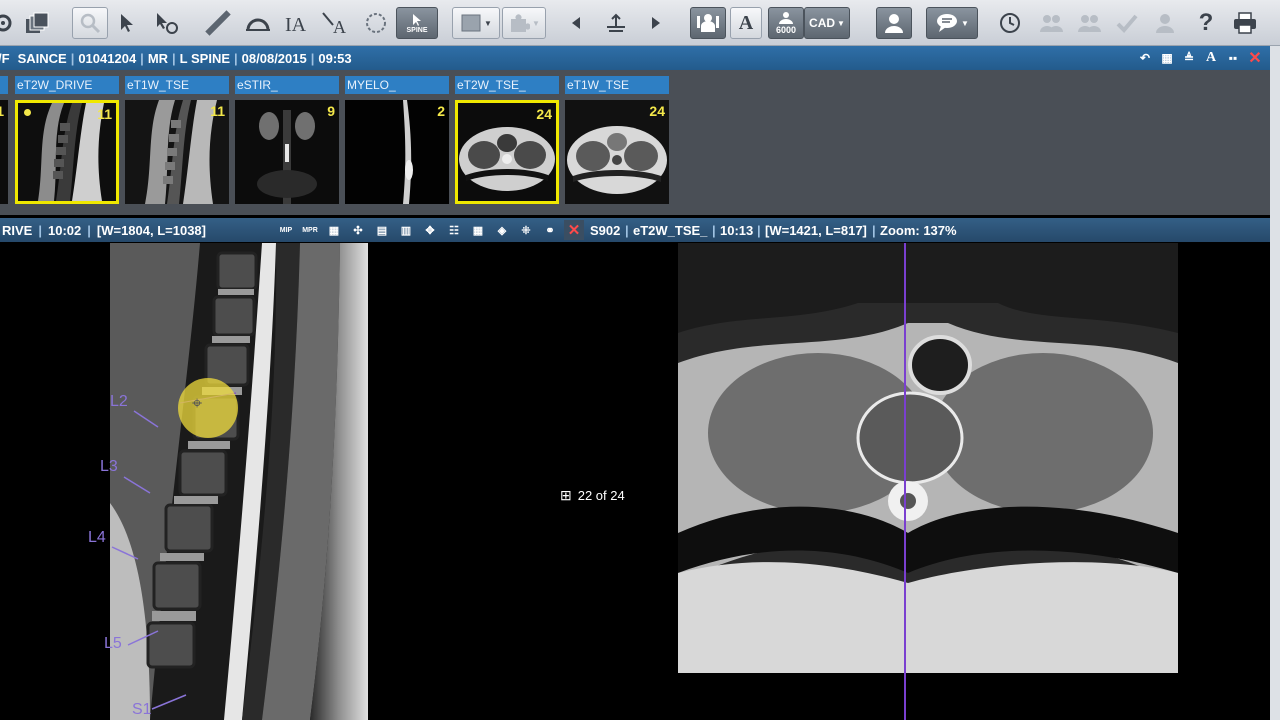 This screenshot has width=1280, height=720. I want to click on right-view-series-id: S902, so click(605, 230).